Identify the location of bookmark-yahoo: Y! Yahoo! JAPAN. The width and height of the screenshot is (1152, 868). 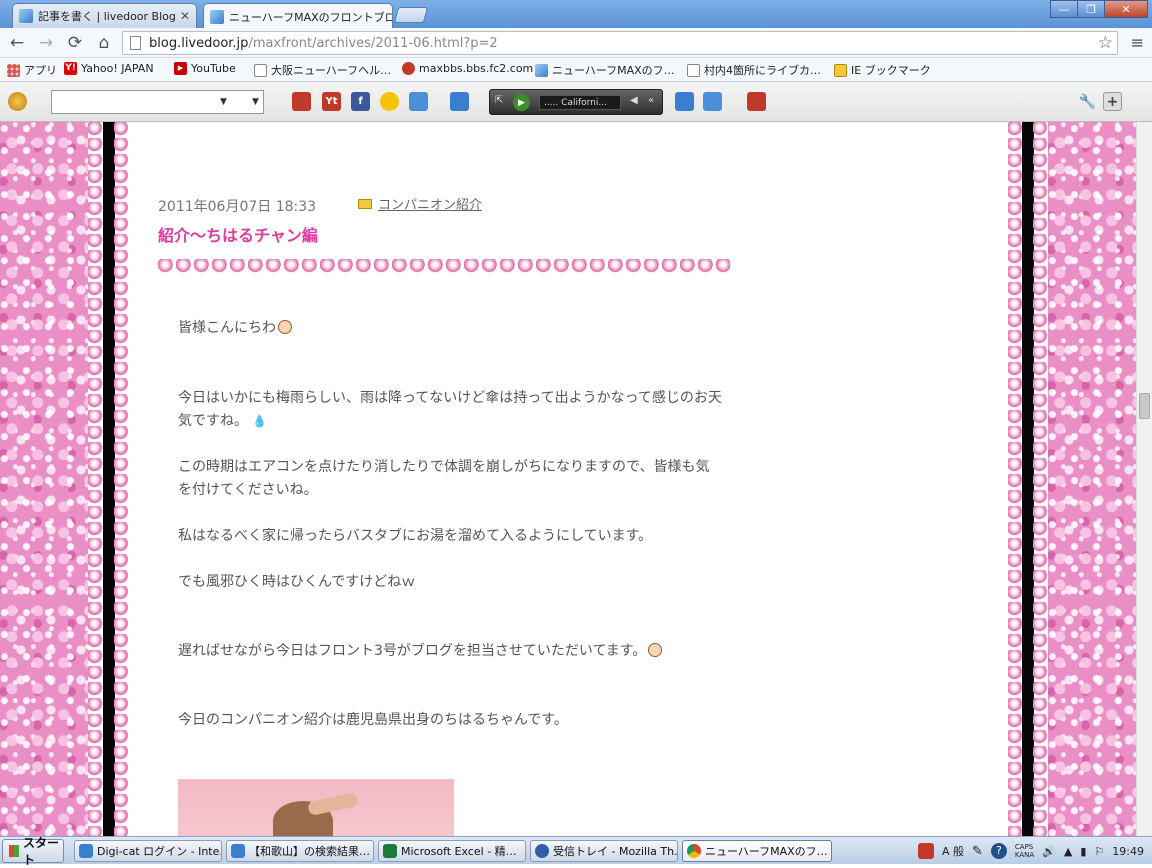
(109, 68).